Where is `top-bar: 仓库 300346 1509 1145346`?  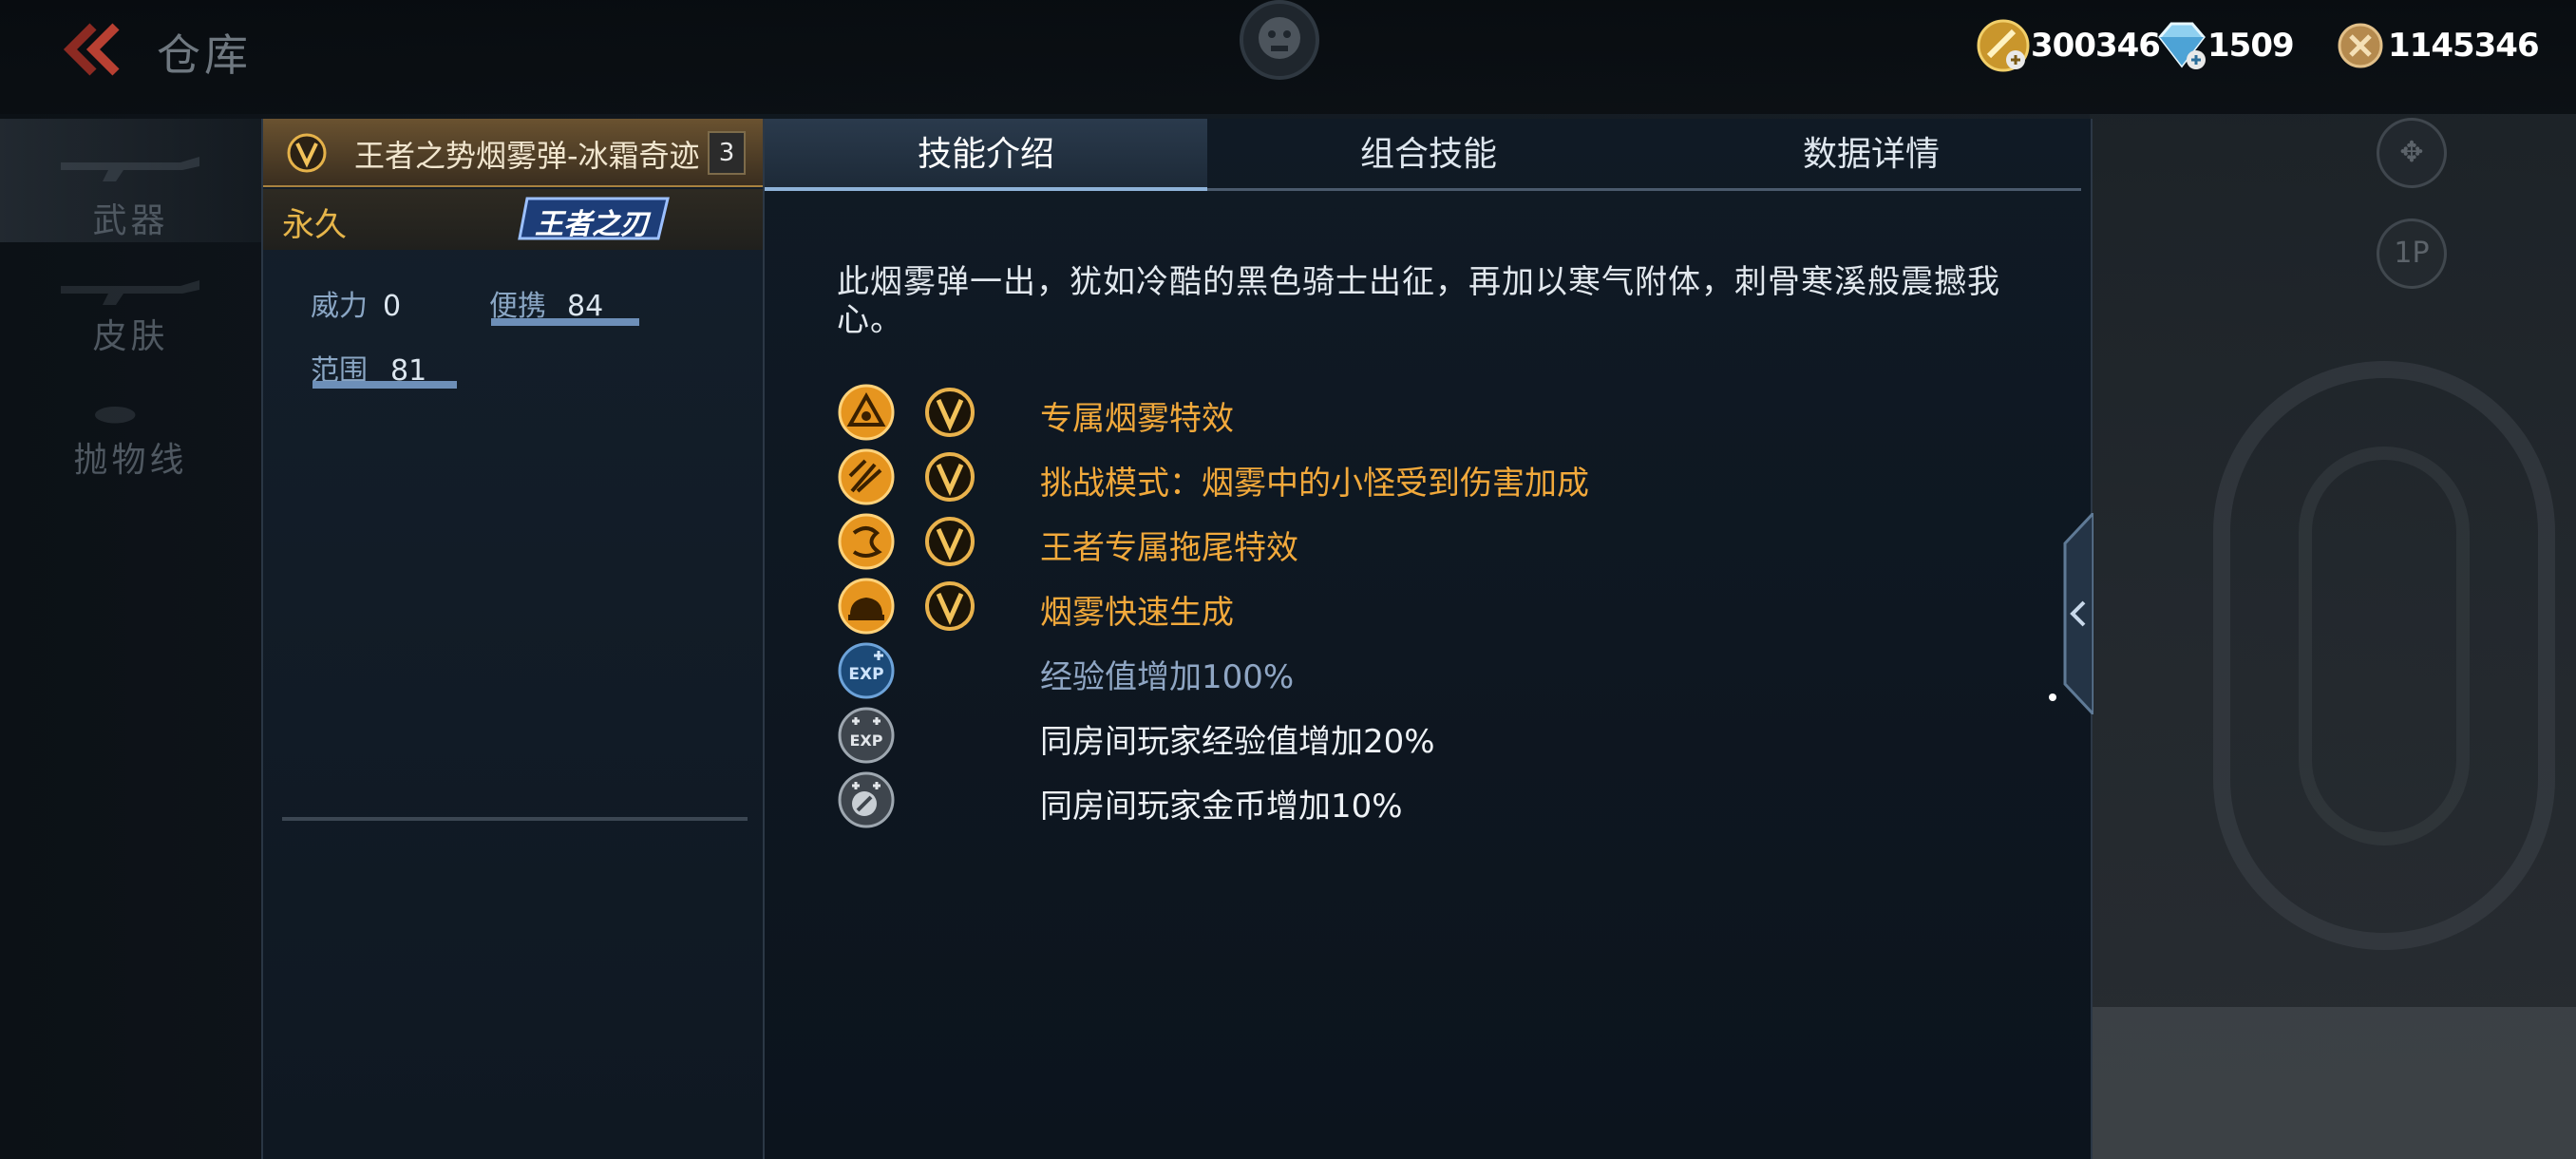 top-bar: 仓库 300346 1509 1145346 is located at coordinates (1288, 57).